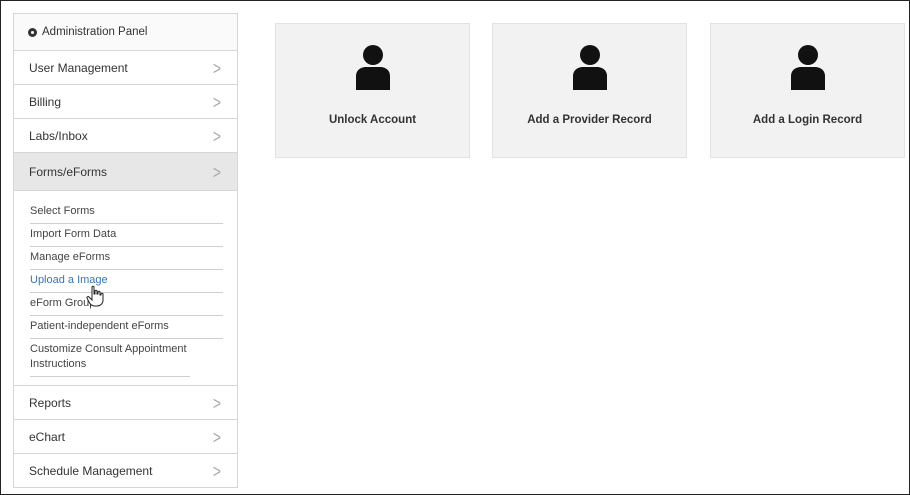  Describe the element at coordinates (126, 304) in the screenshot. I see `submenu-eform-groups: eForm Groups` at that location.